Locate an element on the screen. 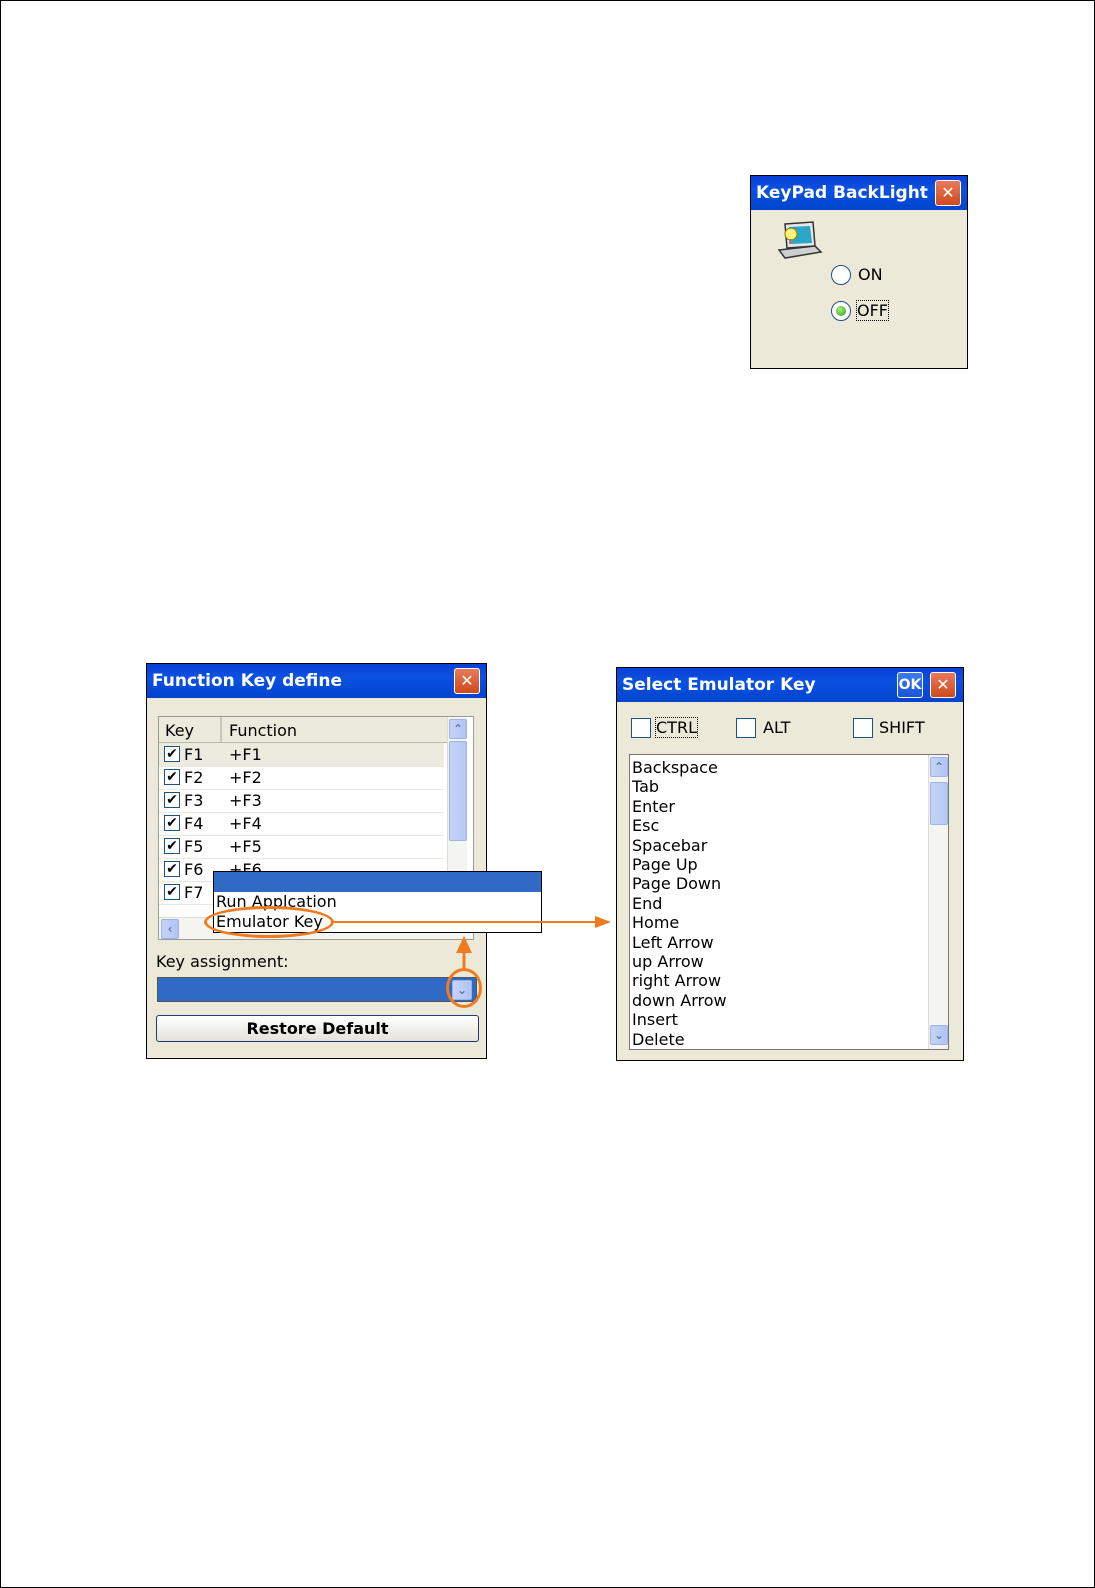 The image size is (1095, 1588). key-list-scroll-thumb is located at coordinates (939, 803).